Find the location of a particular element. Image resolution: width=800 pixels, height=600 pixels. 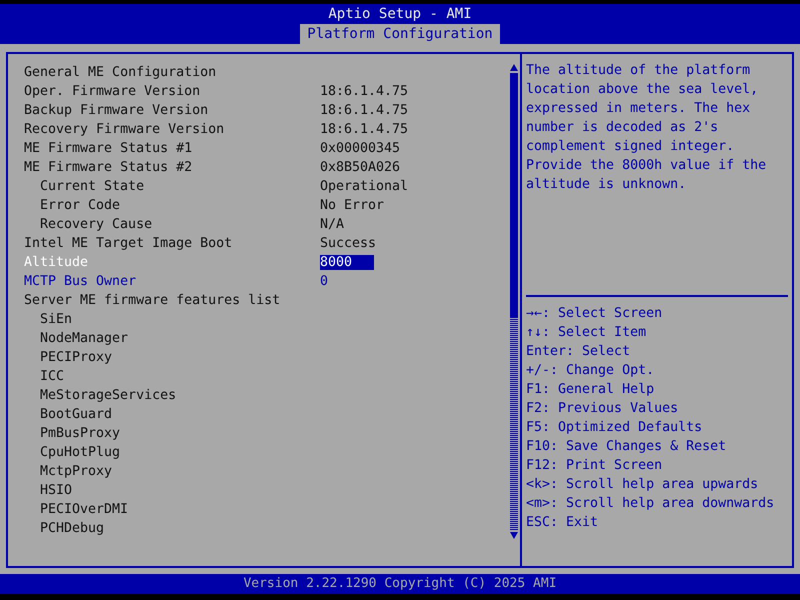

help-text: The altitude of the platform location above the sea level, expressed in meters. The hex number is decoded as 2's complement signed integer. Provide the 8000h value if the altitude is unknown. is located at coordinates (647, 128).